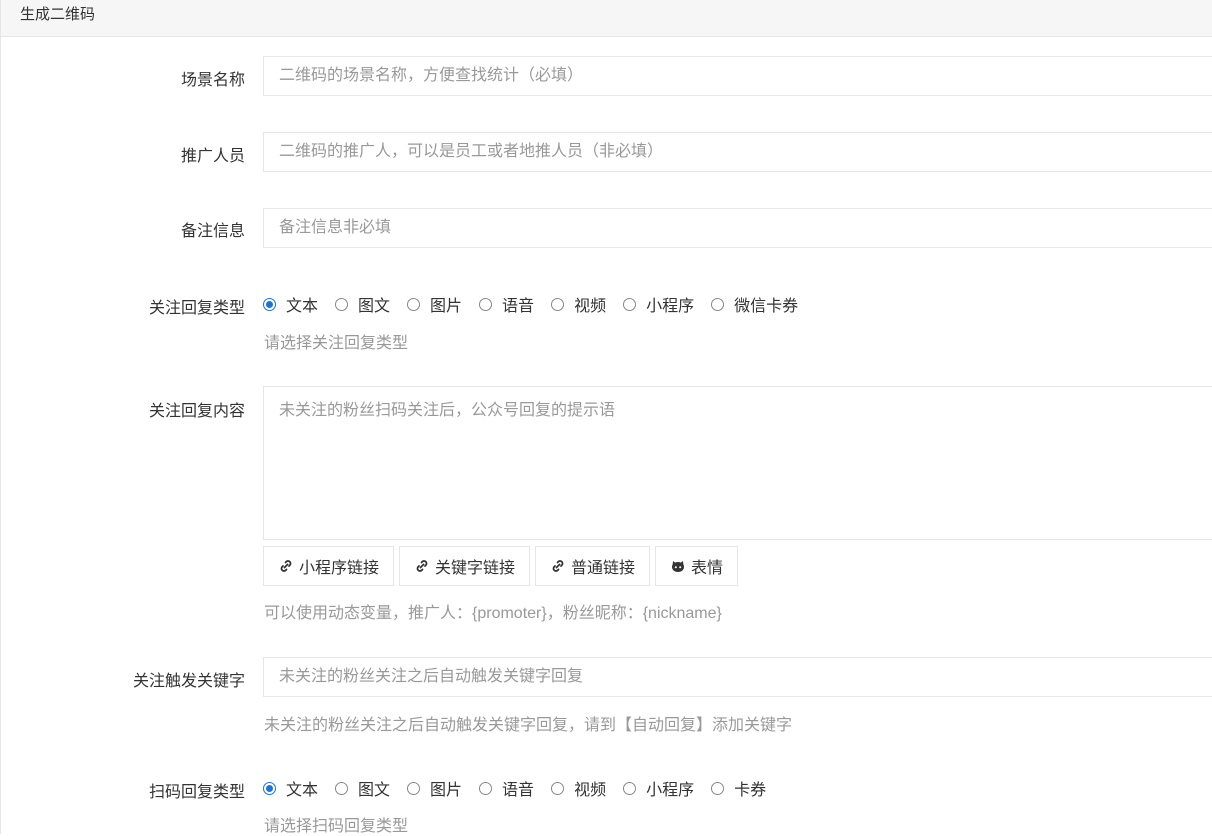 The width and height of the screenshot is (1212, 836). I want to click on follow-keyword-input, so click(737, 677).